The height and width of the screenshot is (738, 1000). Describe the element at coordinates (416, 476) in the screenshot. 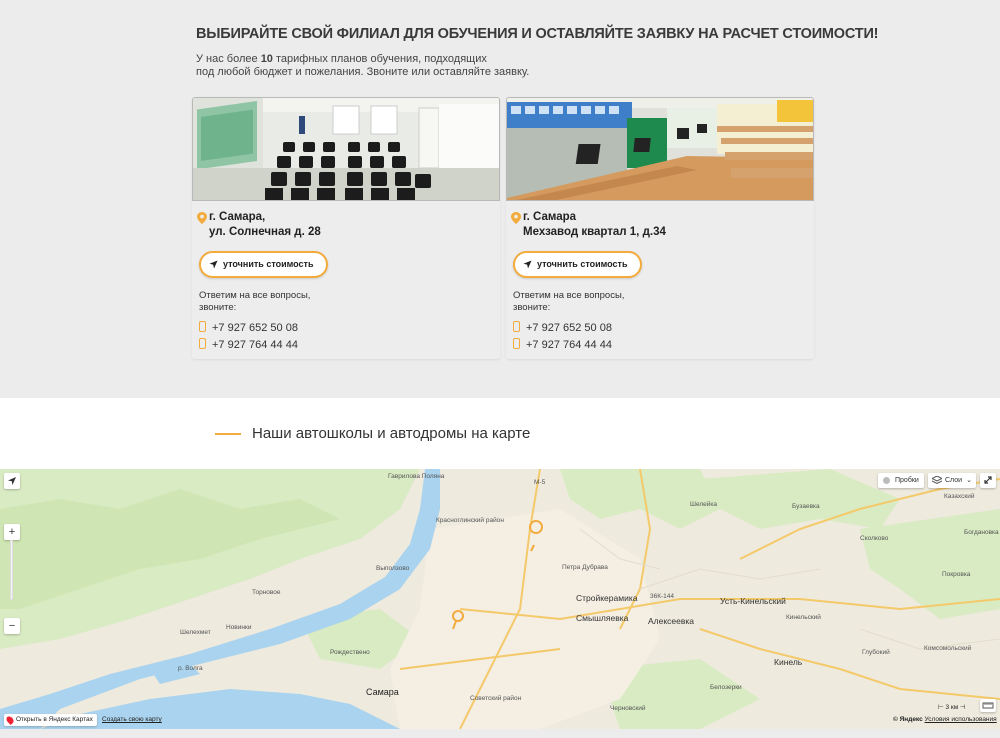

I see `map-label: Гаврилова Поляна` at that location.